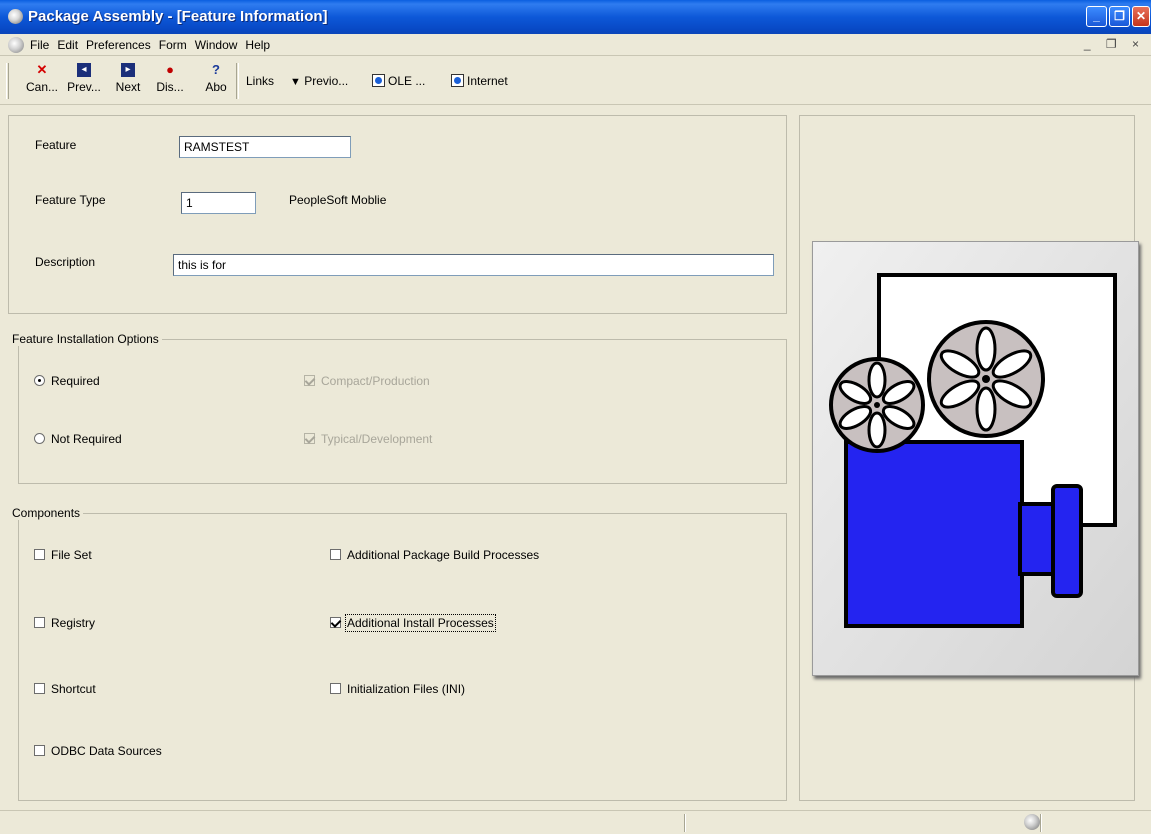  I want to click on file-set-label: File Set, so click(71, 555).